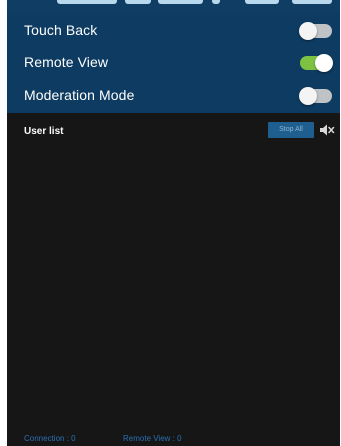  I want to click on user-list-header: User list Stop All, so click(173, 130).